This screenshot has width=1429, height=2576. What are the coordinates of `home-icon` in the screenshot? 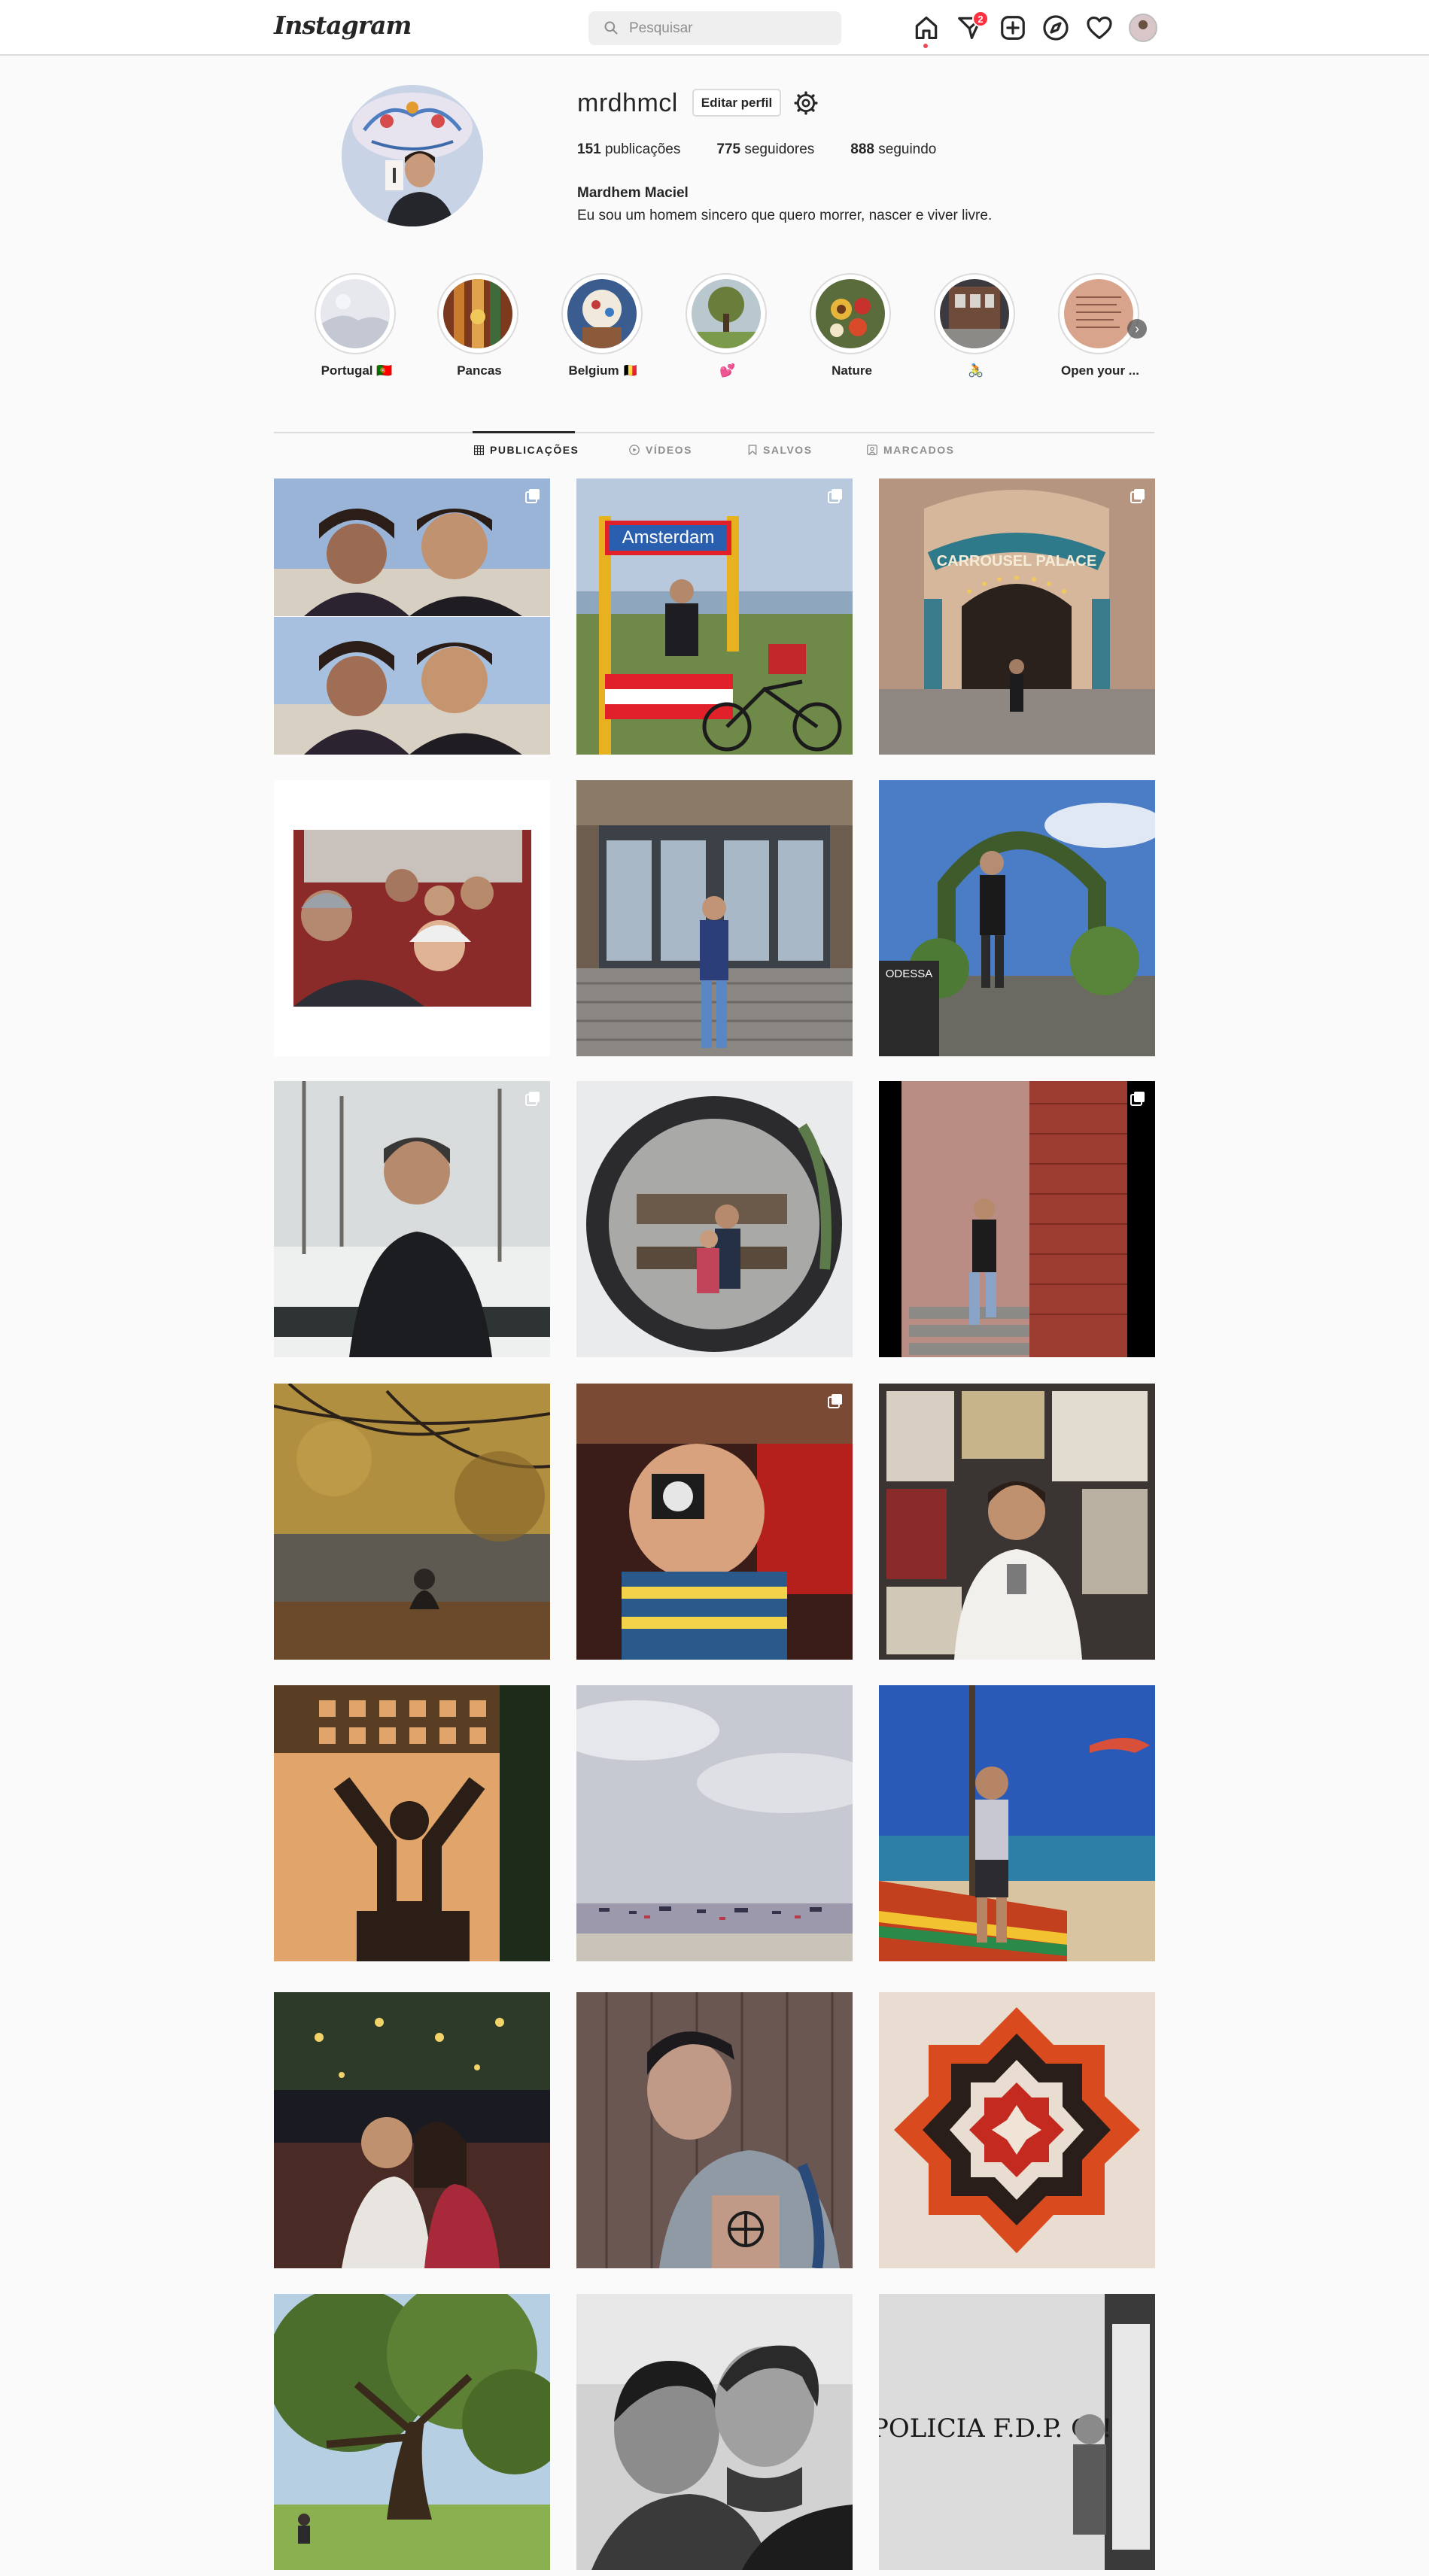 It's located at (926, 28).